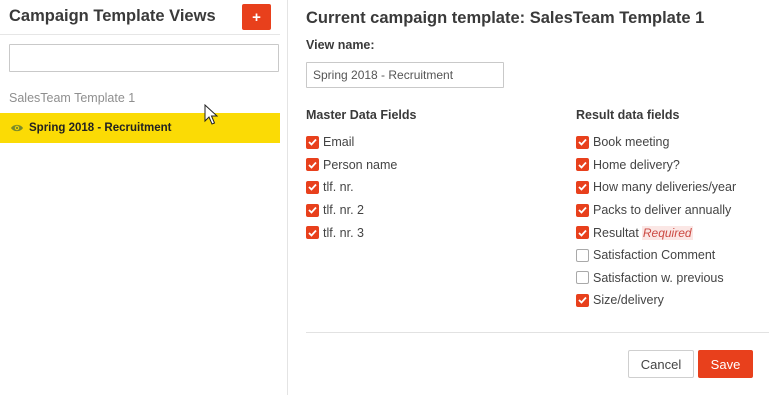  What do you see at coordinates (628, 115) in the screenshot?
I see `result-data-heading: Result data fields` at bounding box center [628, 115].